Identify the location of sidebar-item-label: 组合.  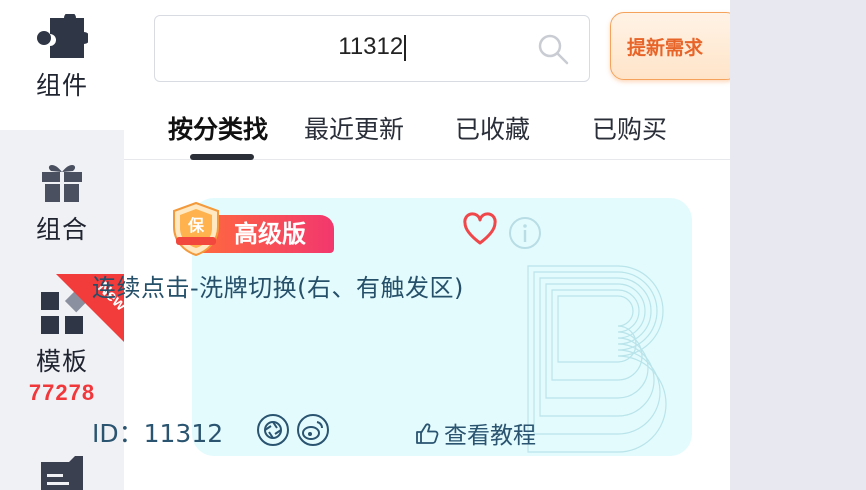
(61, 229).